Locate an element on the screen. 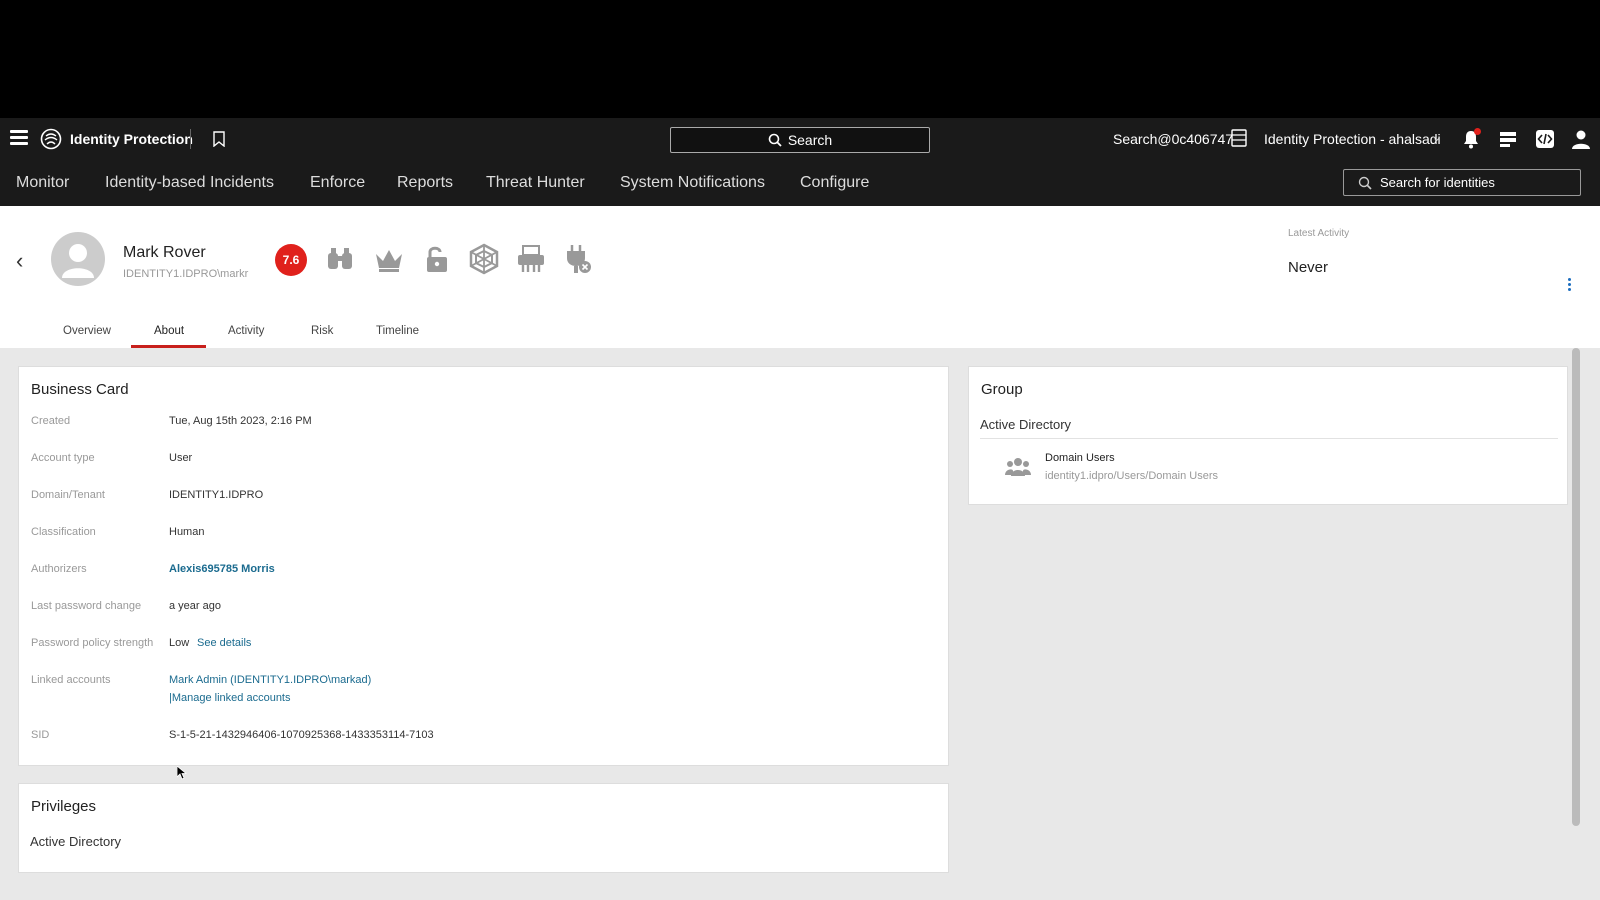  unlocked-padlock-icon is located at coordinates (437, 259).